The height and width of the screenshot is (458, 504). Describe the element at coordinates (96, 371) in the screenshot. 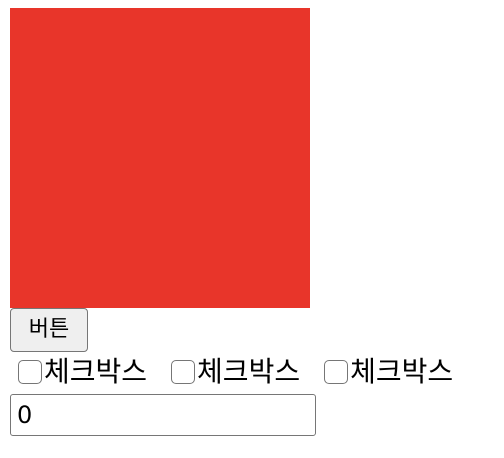

I see `checkbox-label-1: 체크박스` at that location.